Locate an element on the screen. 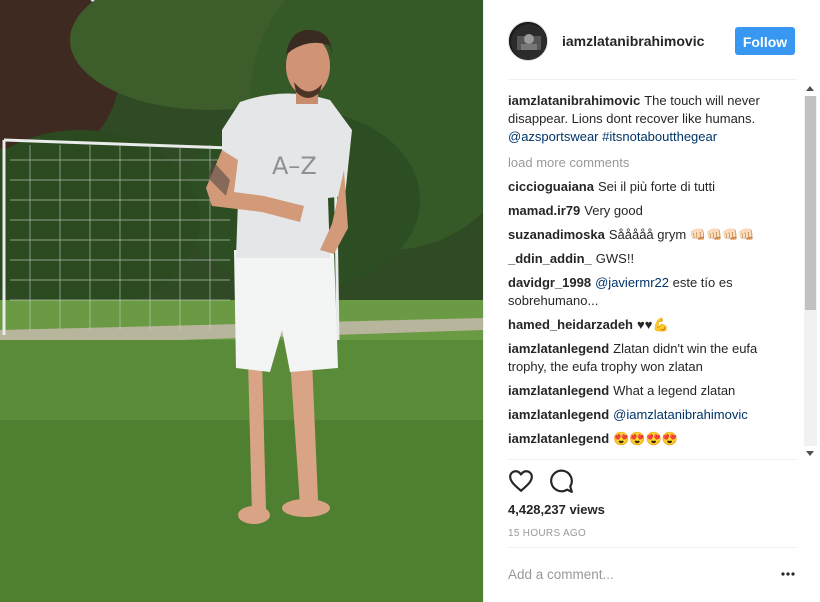 The image size is (820, 602). comment-item: suzanadimoska Sååååå grym 👊🏻👊🏻👊🏻👊🏻 is located at coordinates (653, 235).